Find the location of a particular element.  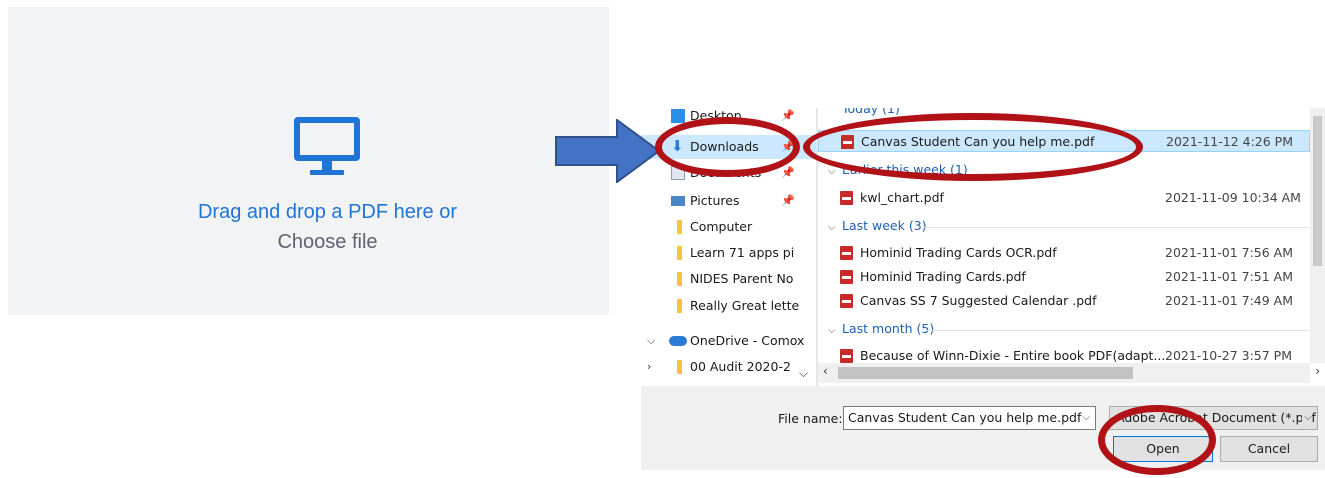

nav-item-onedrive: ⌵ OneDrive - Comox is located at coordinates (728, 341).